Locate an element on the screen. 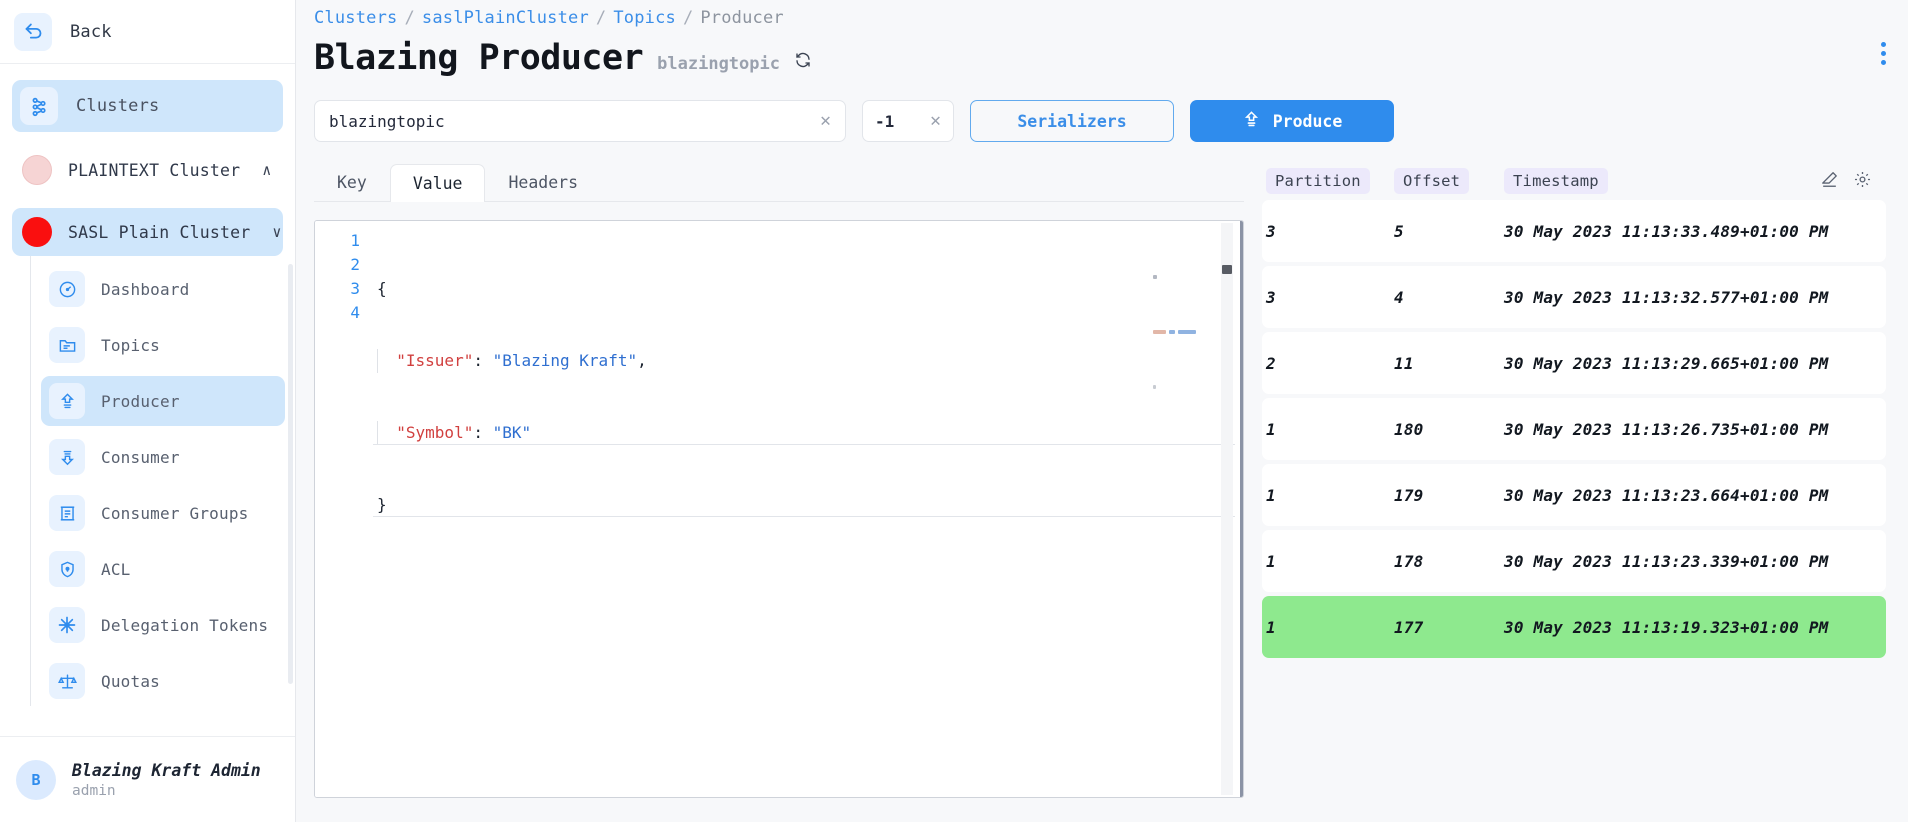 The width and height of the screenshot is (1908, 822). user-profile: B Blazing Kraft Admin admin is located at coordinates (147, 779).